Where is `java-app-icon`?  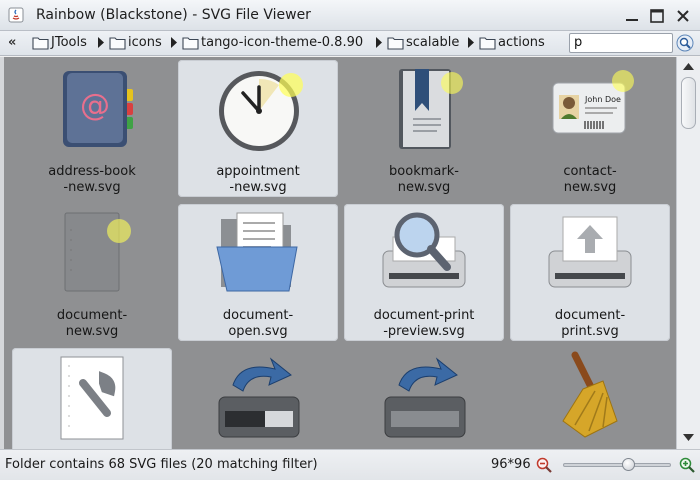
java-app-icon is located at coordinates (16, 15).